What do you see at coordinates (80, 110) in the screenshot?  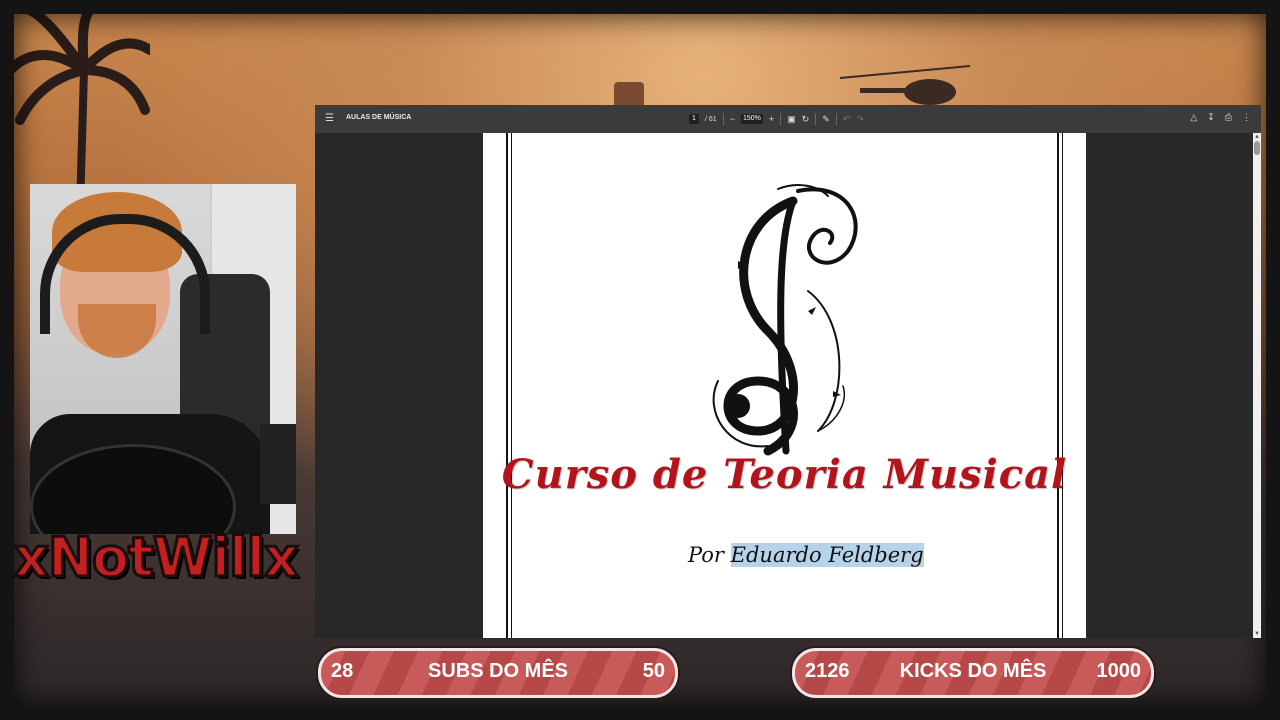 I see `palm-tree-decoration` at bounding box center [80, 110].